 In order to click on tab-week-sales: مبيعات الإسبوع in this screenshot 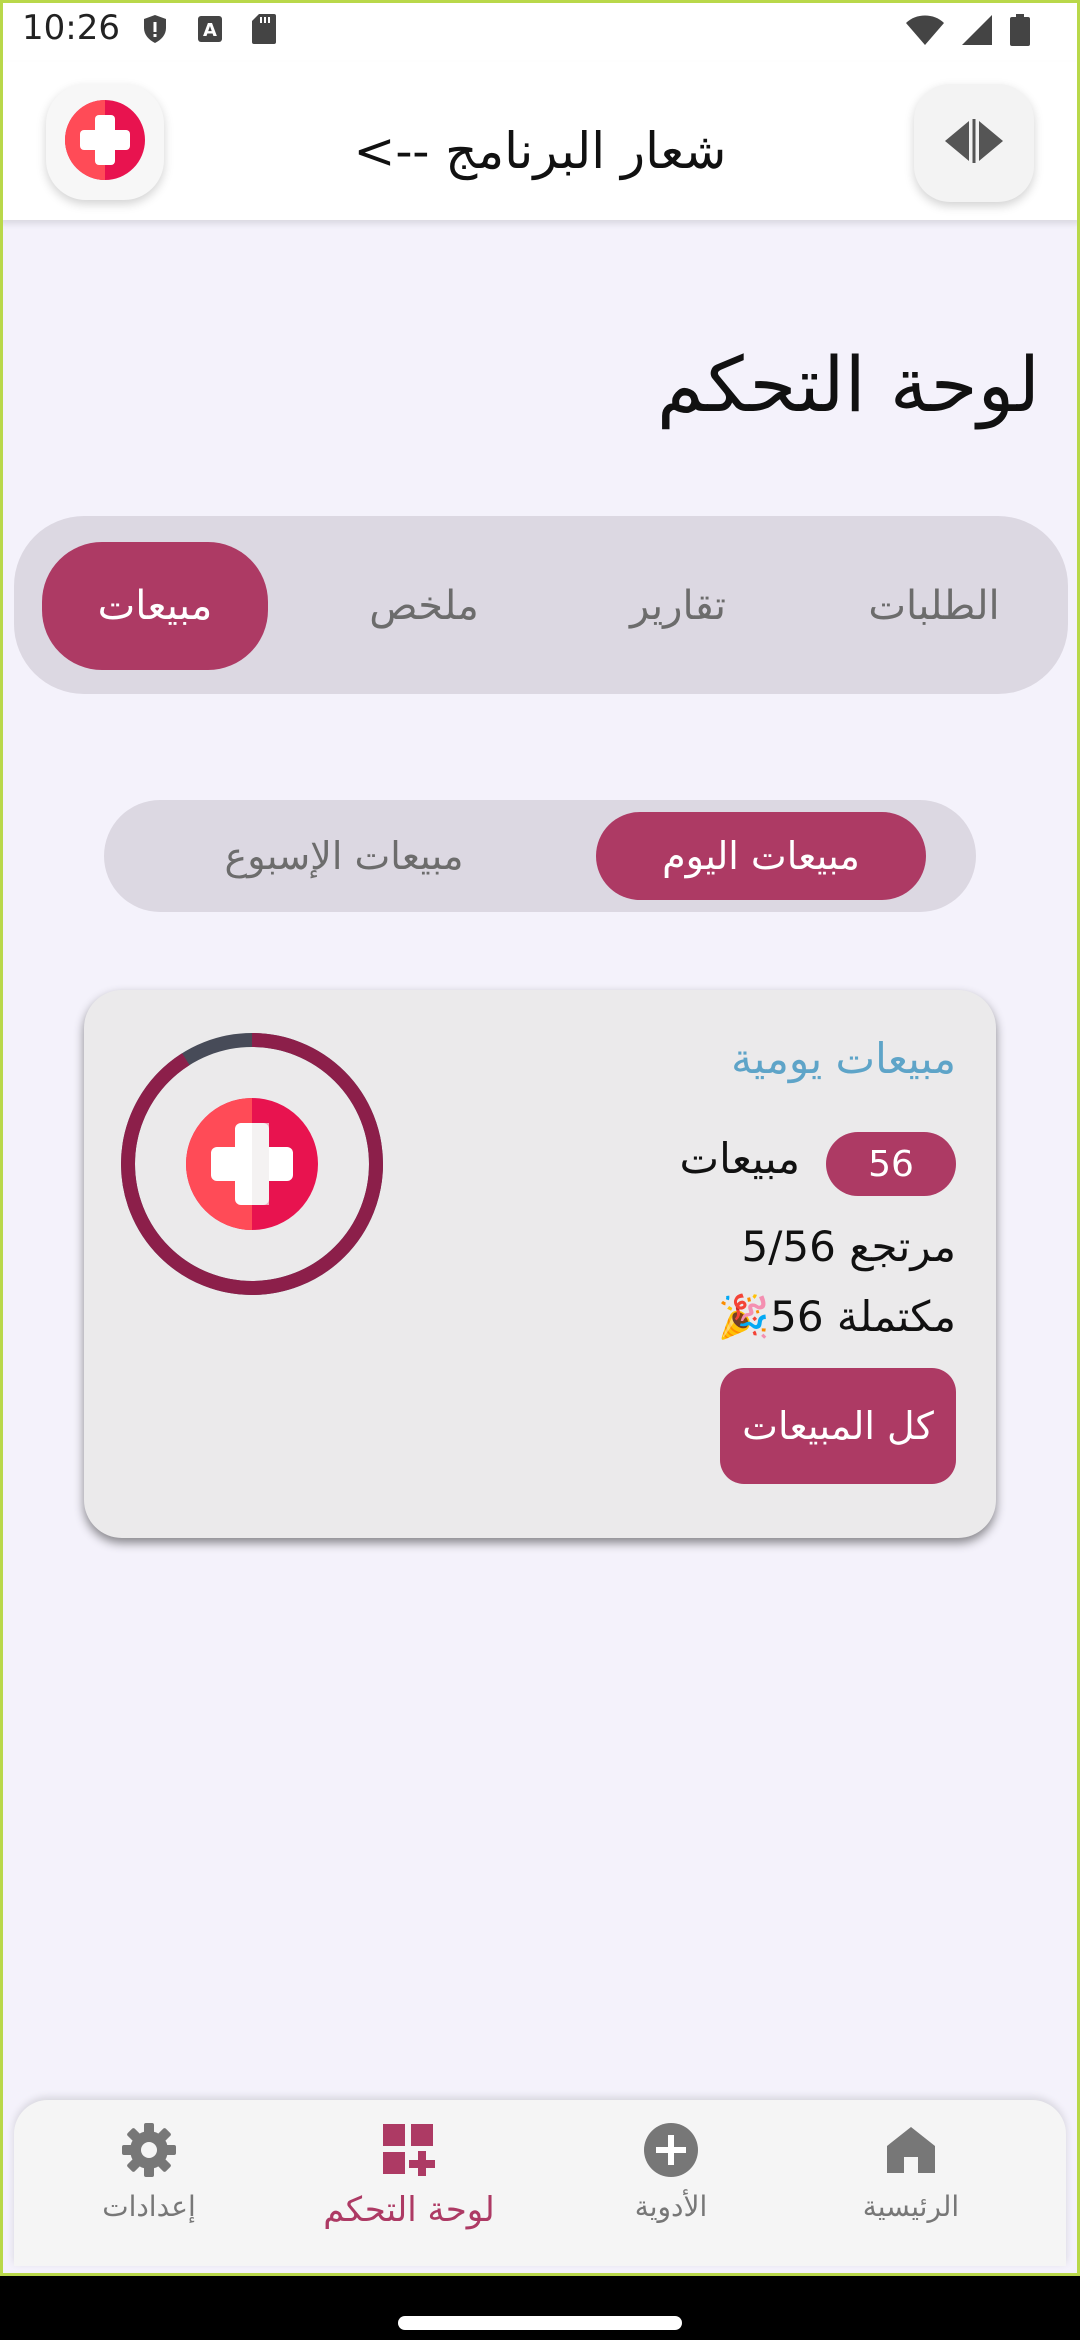, I will do `click(344, 856)`.